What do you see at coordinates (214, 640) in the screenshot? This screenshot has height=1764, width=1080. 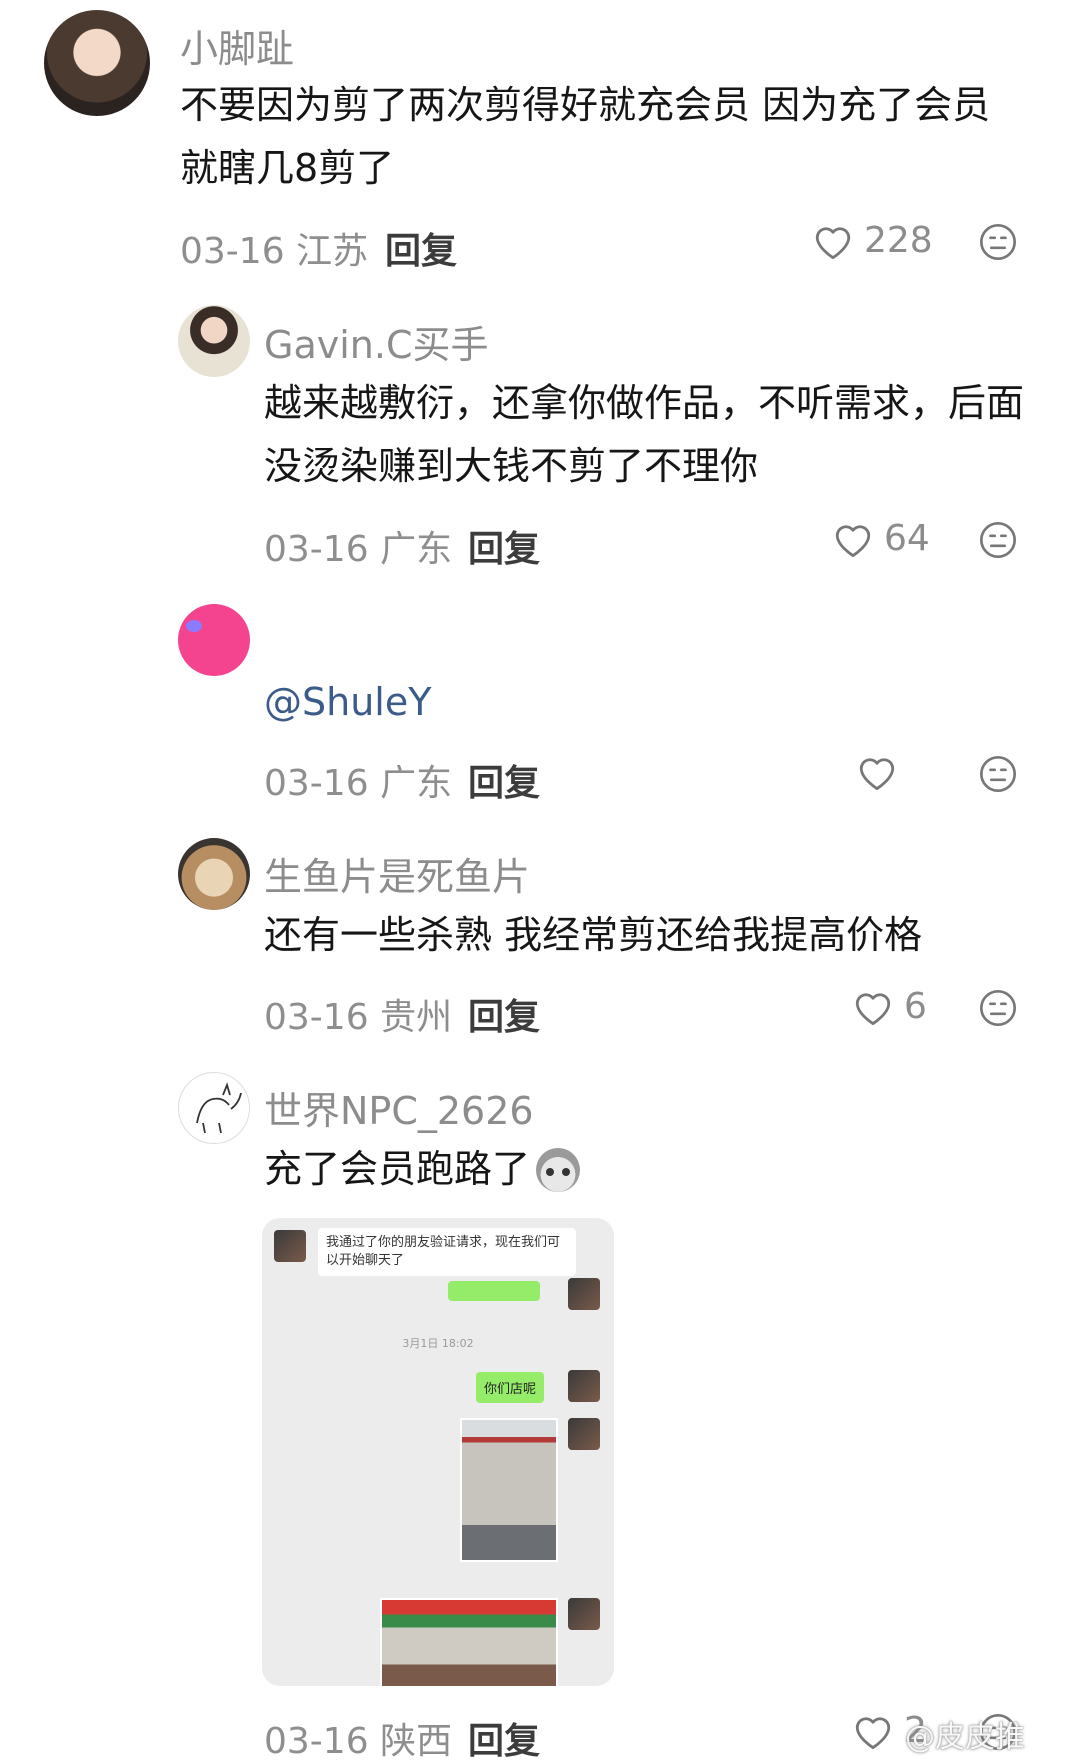 I see `avatar-pink` at bounding box center [214, 640].